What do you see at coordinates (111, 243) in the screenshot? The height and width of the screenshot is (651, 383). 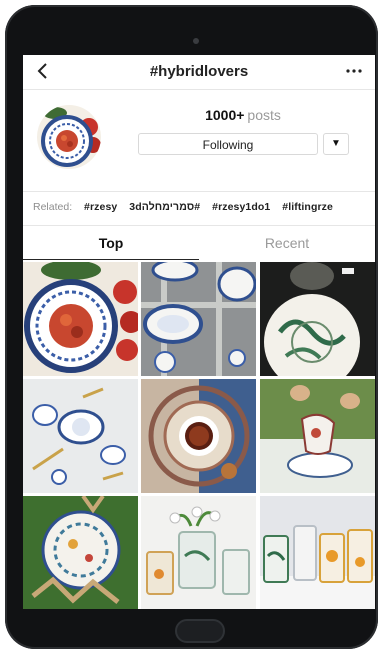 I see `tab-top: Top` at bounding box center [111, 243].